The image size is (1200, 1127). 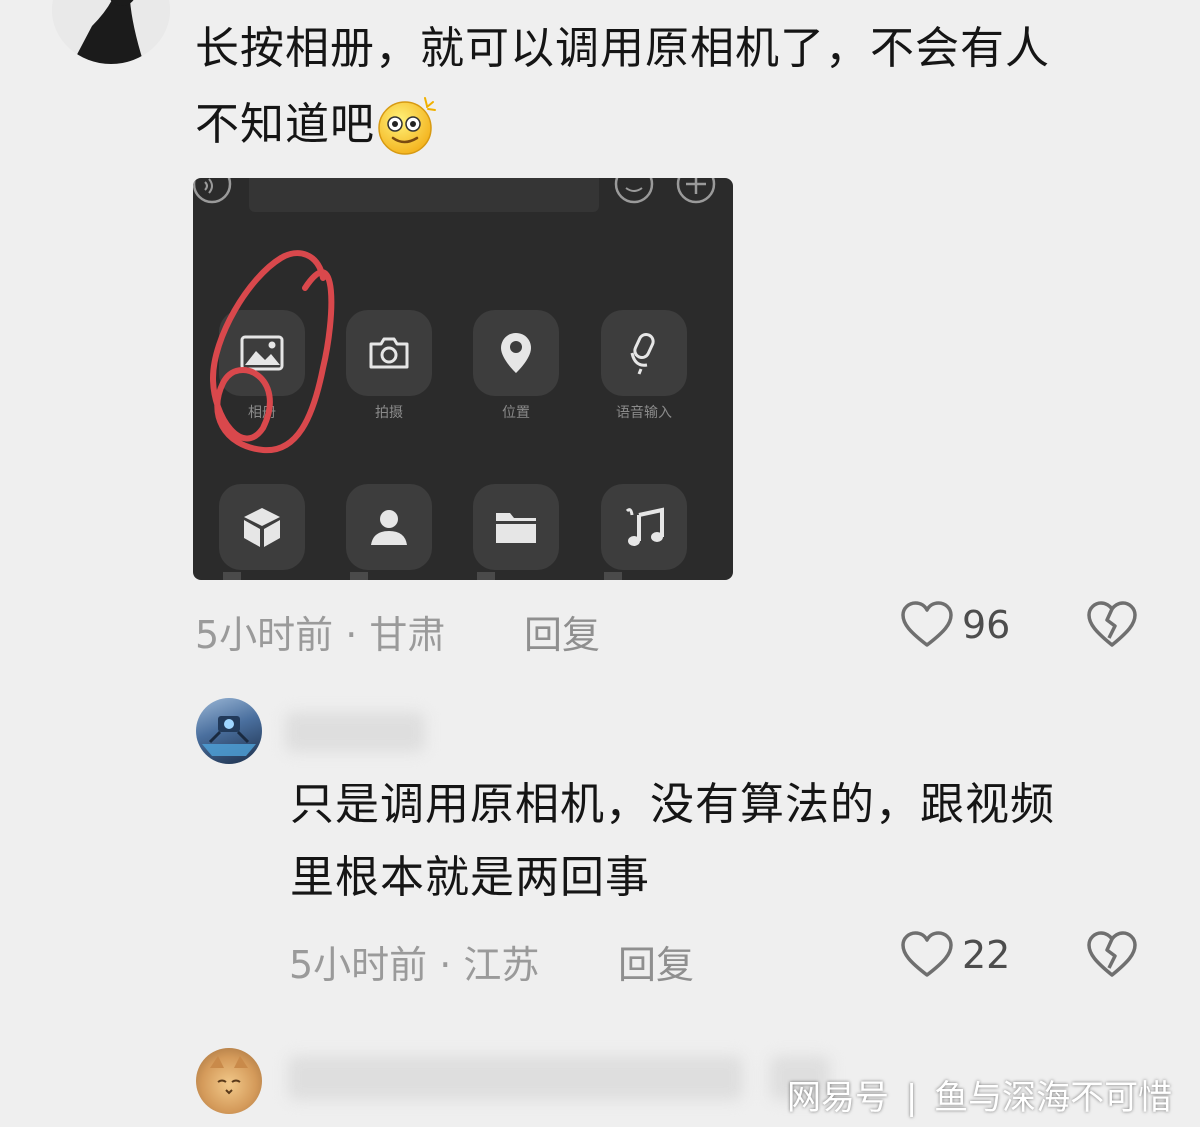 I want to click on like-button: 22, so click(x=955, y=955).